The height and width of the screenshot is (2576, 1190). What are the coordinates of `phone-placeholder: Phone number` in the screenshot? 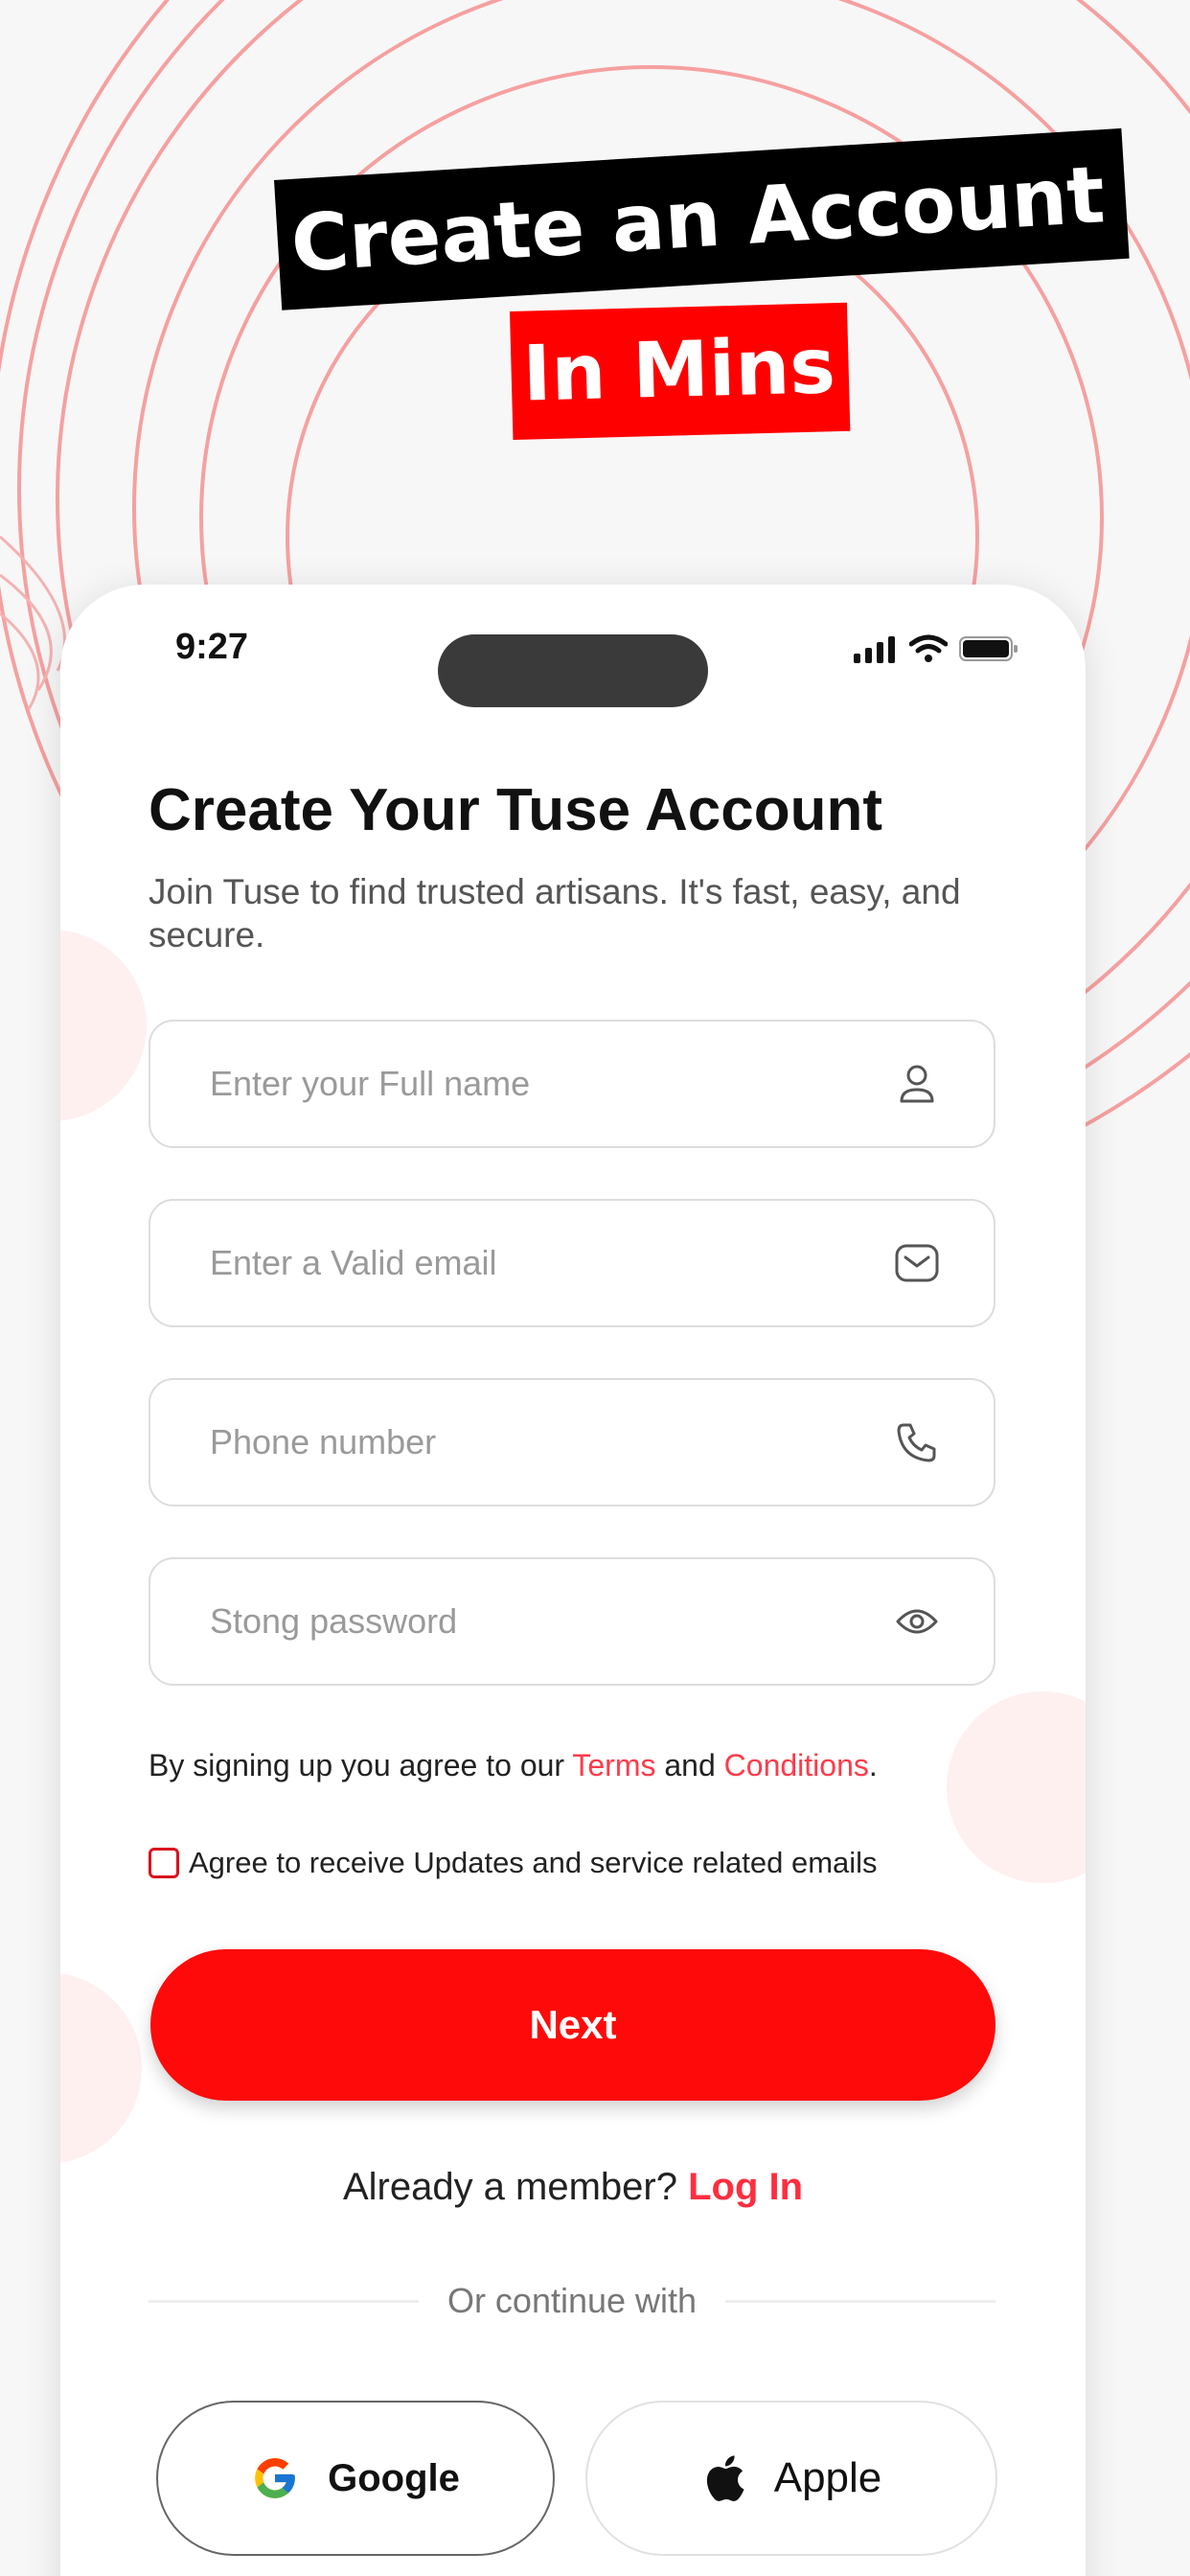 It's located at (324, 1441).